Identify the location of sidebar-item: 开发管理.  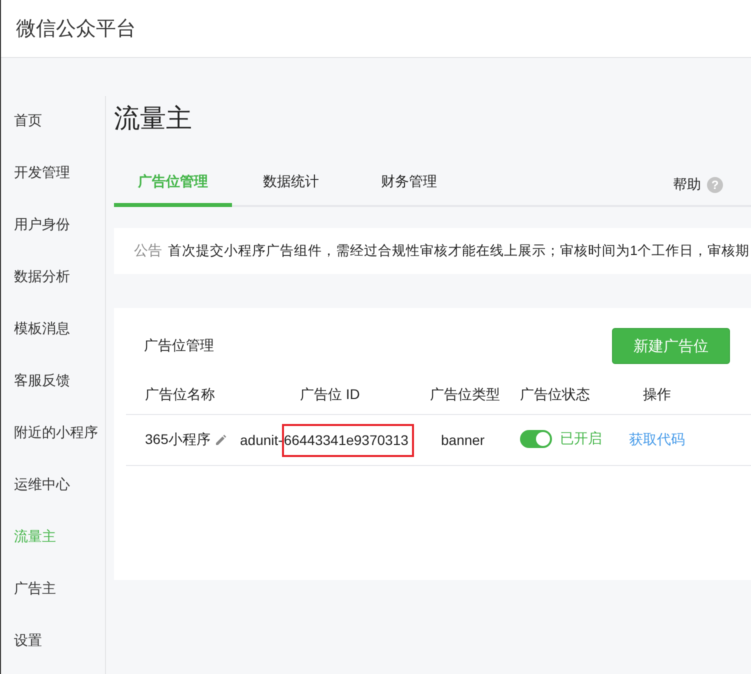
(53, 180).